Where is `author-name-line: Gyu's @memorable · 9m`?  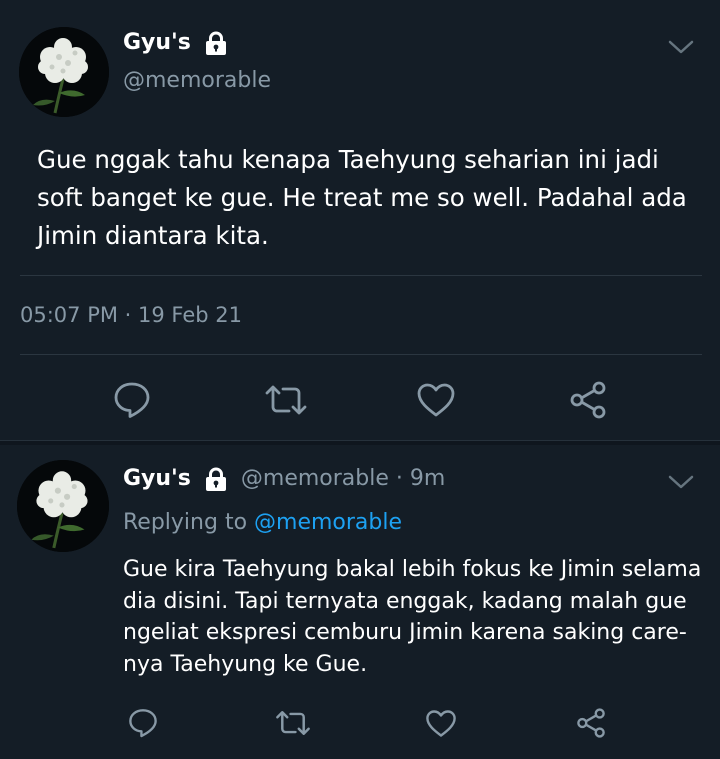 author-name-line: Gyu's @memorable · 9m is located at coordinates (284, 478).